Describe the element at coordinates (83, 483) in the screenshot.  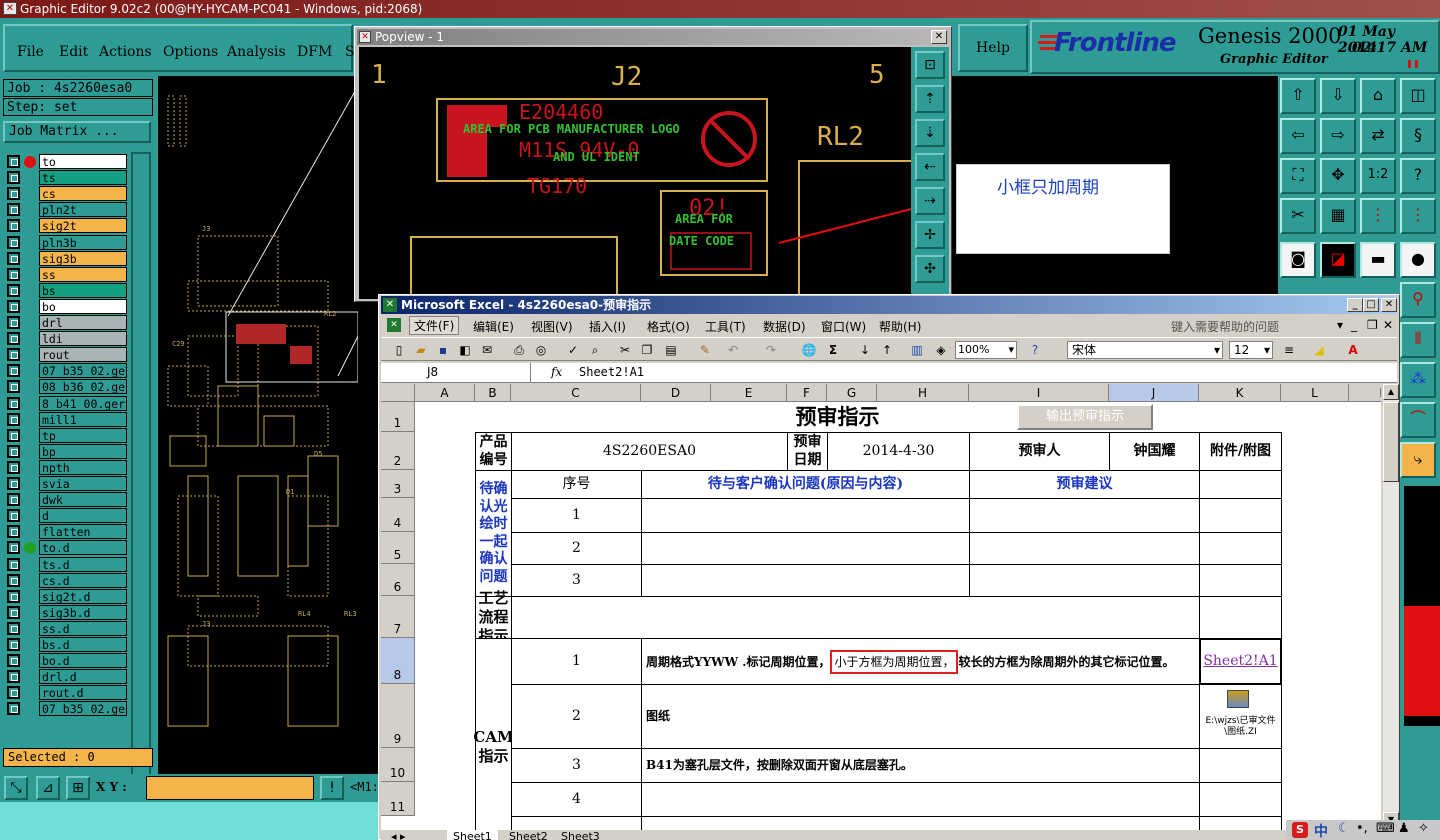
I see `layer-name: svia` at that location.